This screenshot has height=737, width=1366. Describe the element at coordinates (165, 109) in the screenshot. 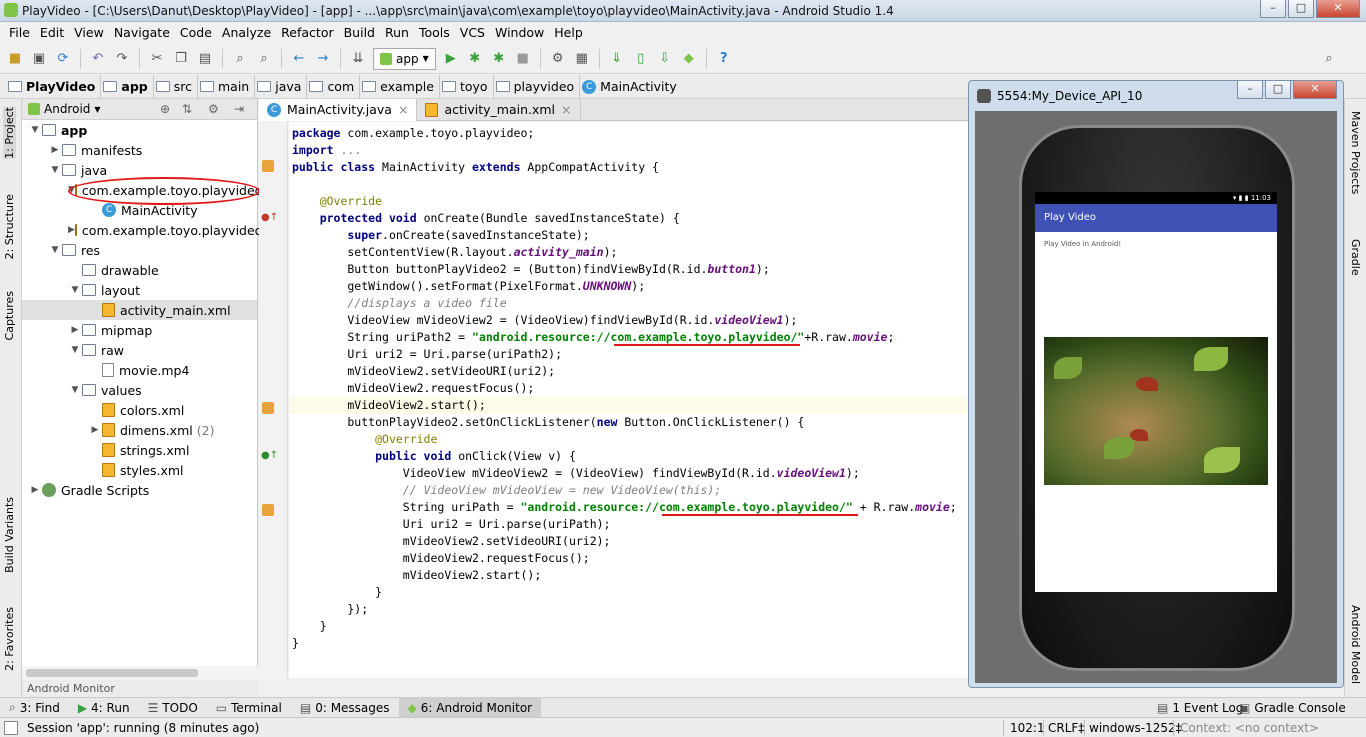

I see `sync-scroll-icon: ⊕` at that location.